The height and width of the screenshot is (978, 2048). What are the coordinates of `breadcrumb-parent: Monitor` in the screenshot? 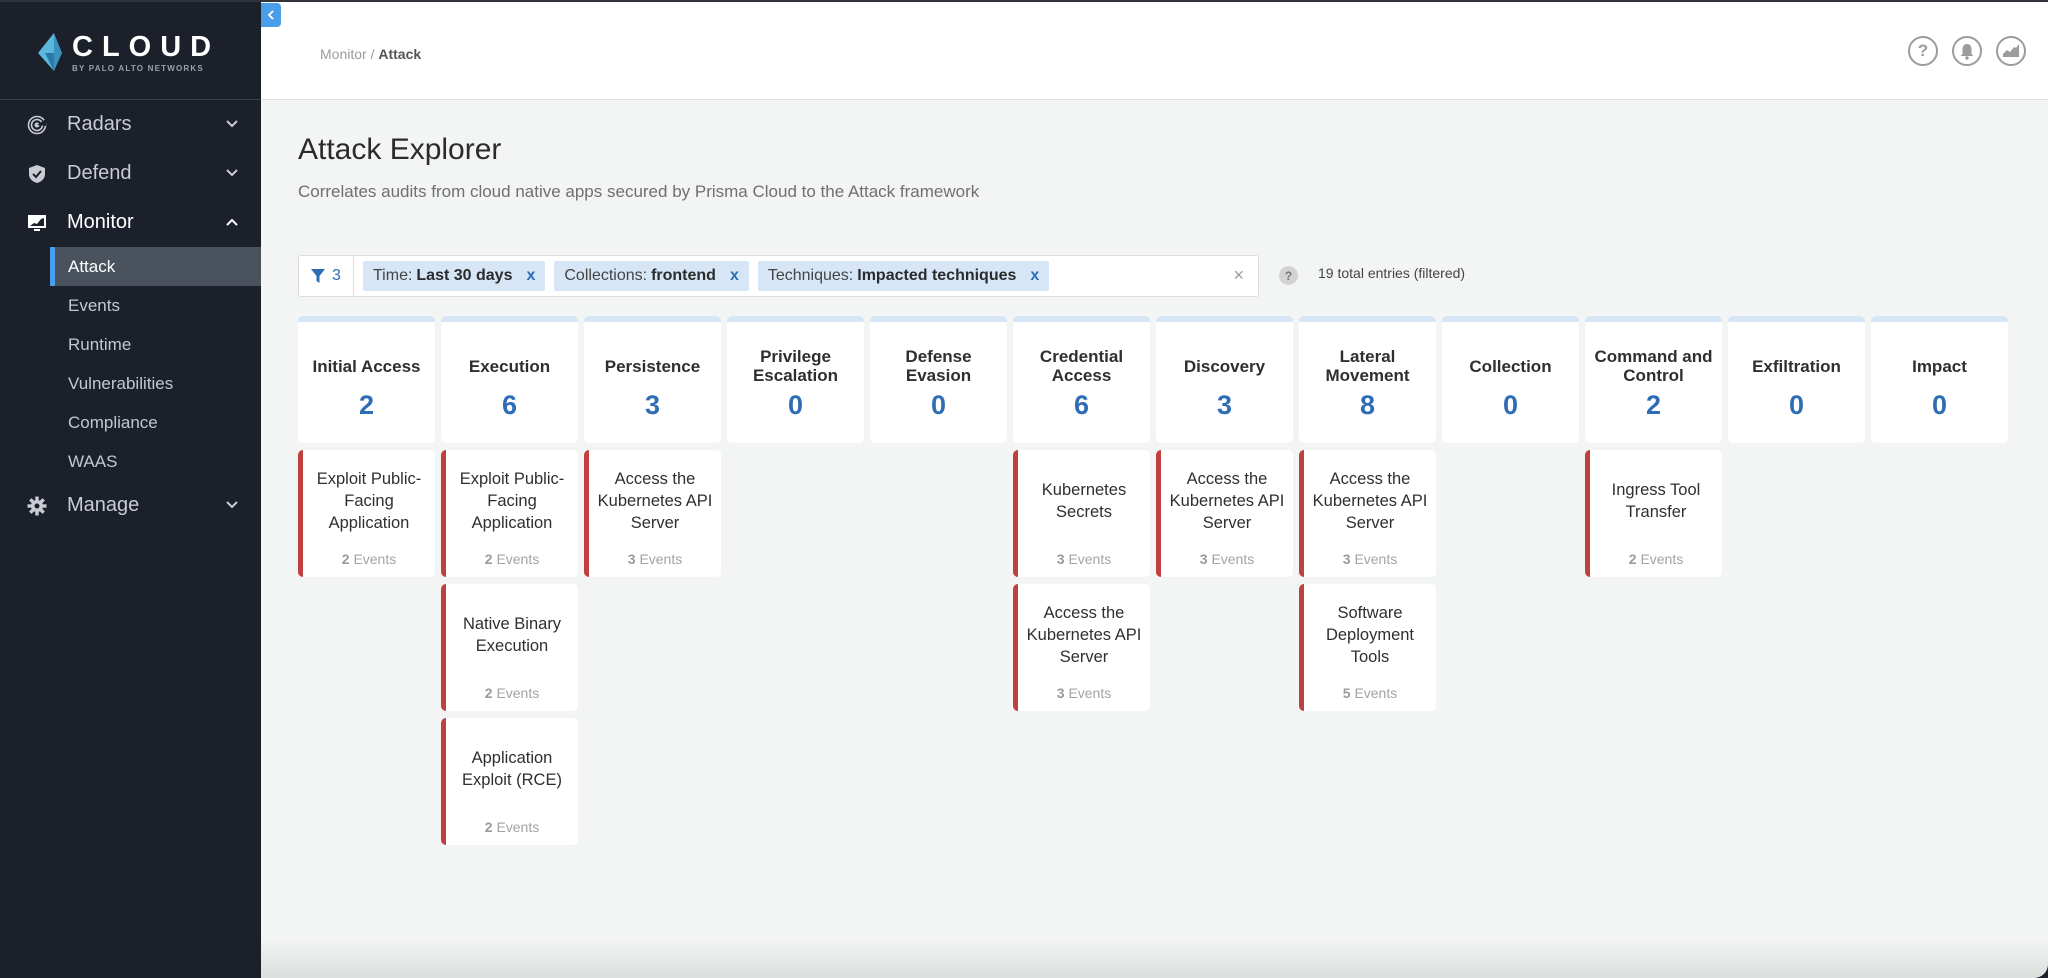 It's located at (343, 54).